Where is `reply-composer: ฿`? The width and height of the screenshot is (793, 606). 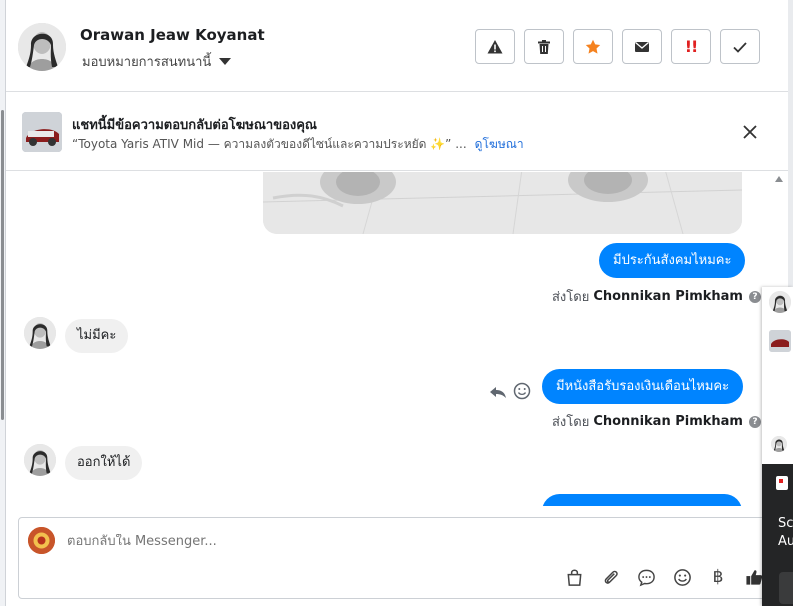
reply-composer: ฿ is located at coordinates (398, 558).